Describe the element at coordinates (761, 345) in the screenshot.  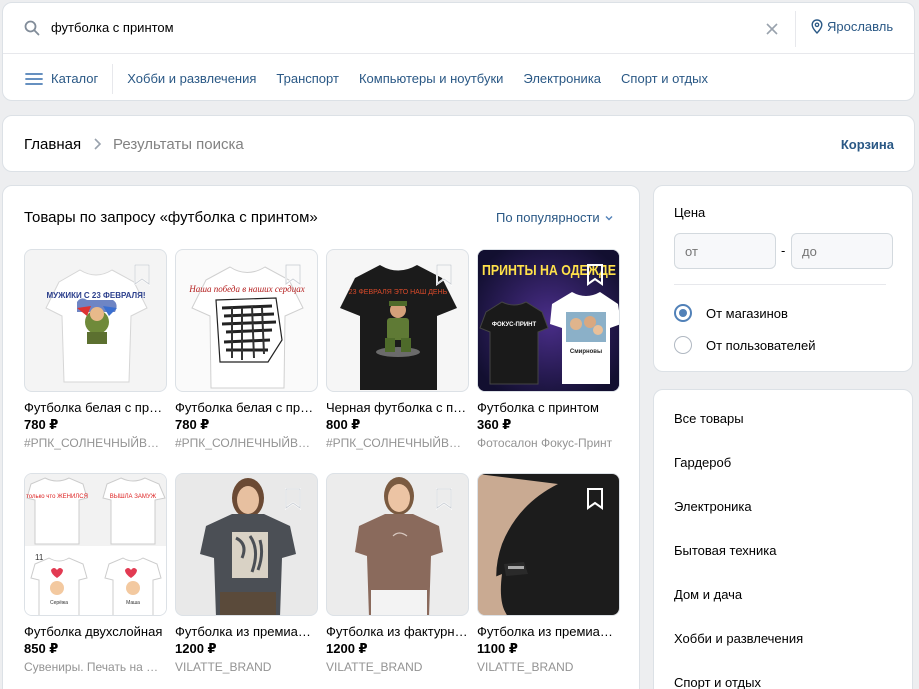
I see `radio-label: От пользователей` at that location.